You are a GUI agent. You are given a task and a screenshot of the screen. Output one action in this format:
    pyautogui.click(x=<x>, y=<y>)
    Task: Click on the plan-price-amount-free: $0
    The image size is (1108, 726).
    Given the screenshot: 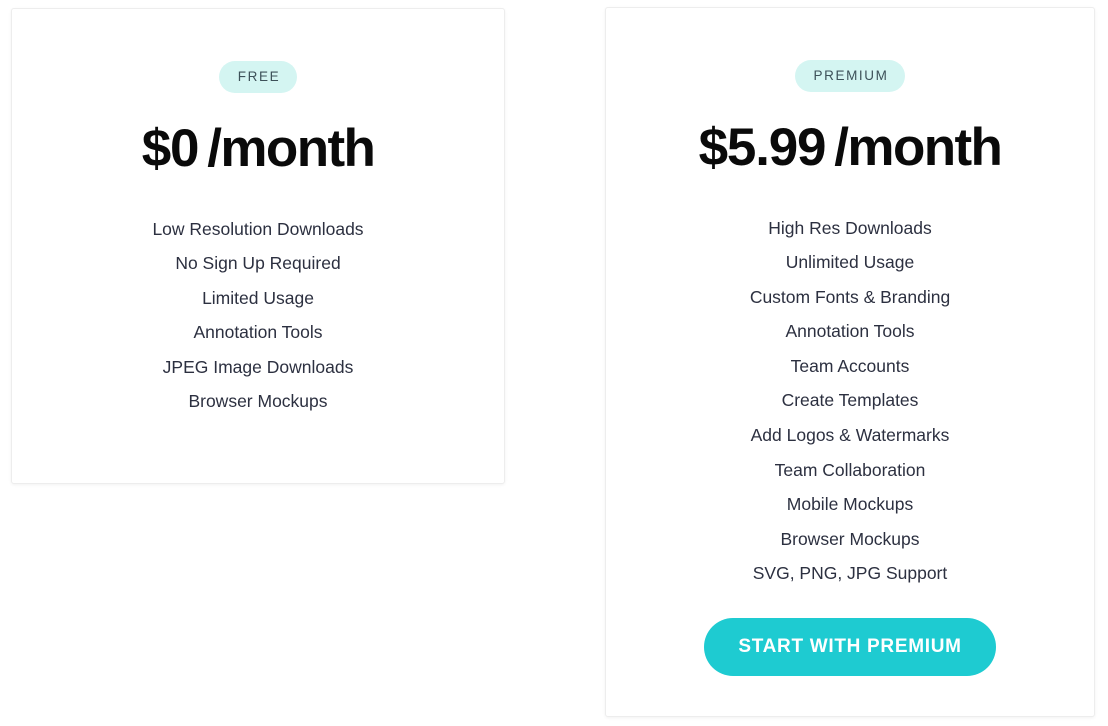 What is the action you would take?
    pyautogui.click(x=170, y=148)
    